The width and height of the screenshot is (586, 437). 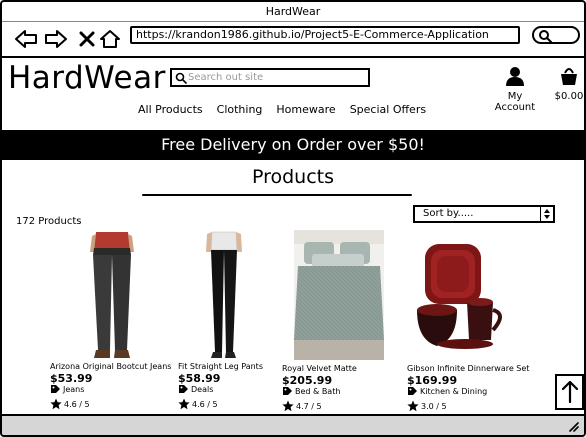 What do you see at coordinates (574, 427) in the screenshot?
I see `resize-grip-icon` at bounding box center [574, 427].